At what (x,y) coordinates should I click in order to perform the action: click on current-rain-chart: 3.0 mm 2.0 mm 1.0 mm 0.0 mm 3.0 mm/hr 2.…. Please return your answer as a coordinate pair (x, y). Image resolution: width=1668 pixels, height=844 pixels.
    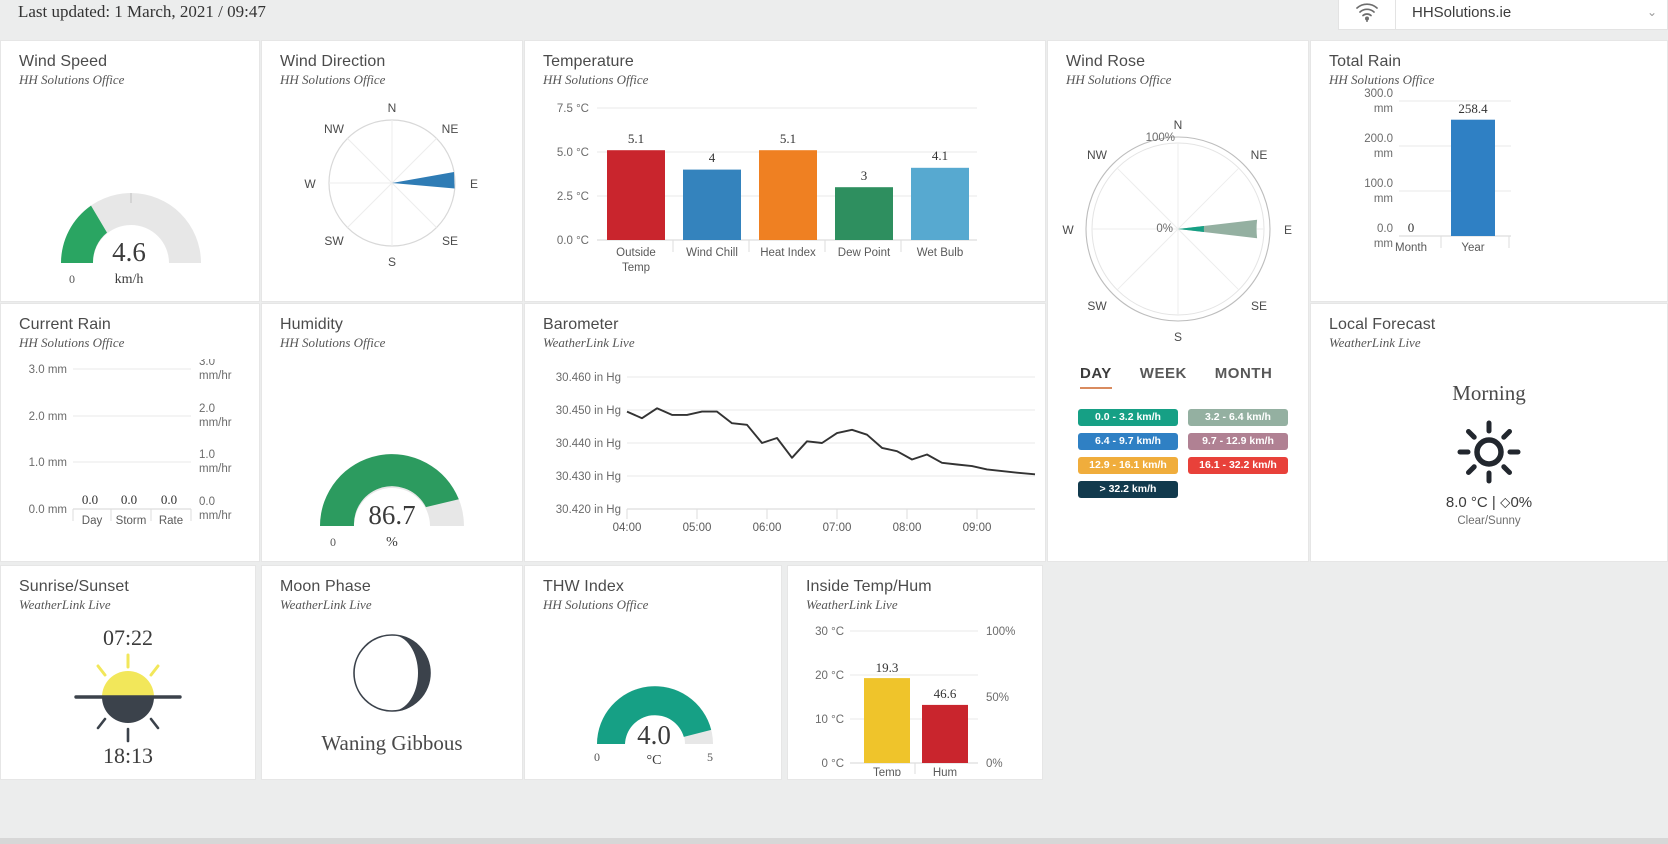
    Looking at the image, I should click on (130, 443).